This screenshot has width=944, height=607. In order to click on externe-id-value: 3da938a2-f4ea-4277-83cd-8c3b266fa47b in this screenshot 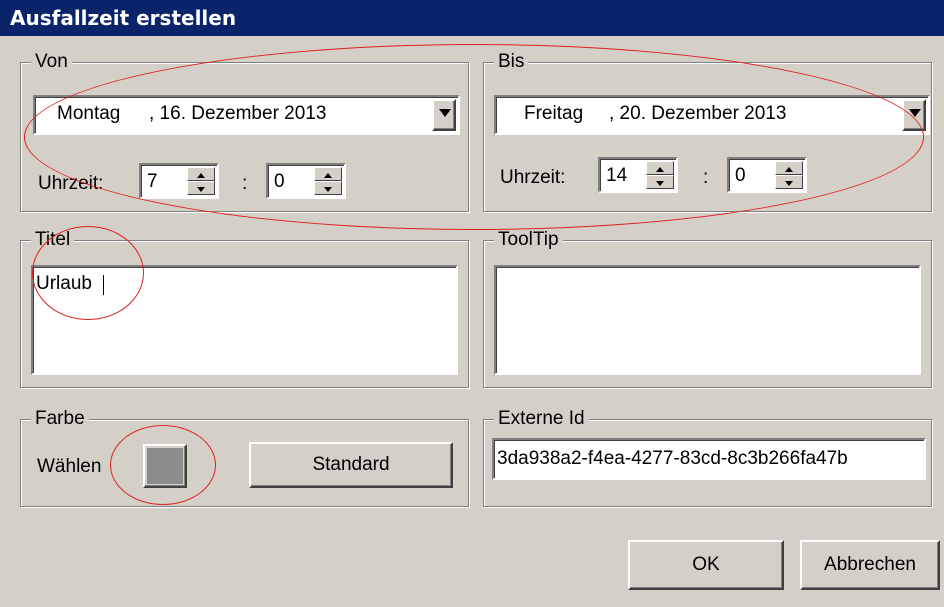, I will do `click(672, 458)`.